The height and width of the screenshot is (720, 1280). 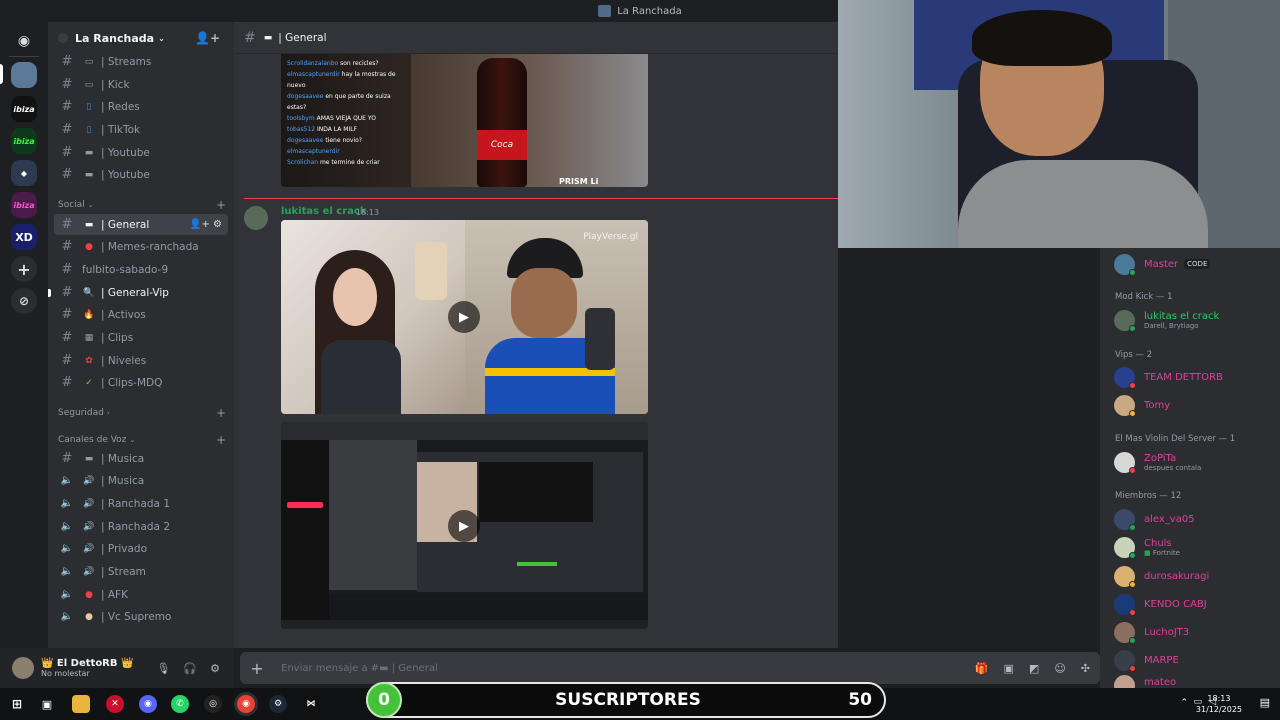 What do you see at coordinates (141, 314) in the screenshot?
I see `channel-activos: # 🔥 | Activos` at bounding box center [141, 314].